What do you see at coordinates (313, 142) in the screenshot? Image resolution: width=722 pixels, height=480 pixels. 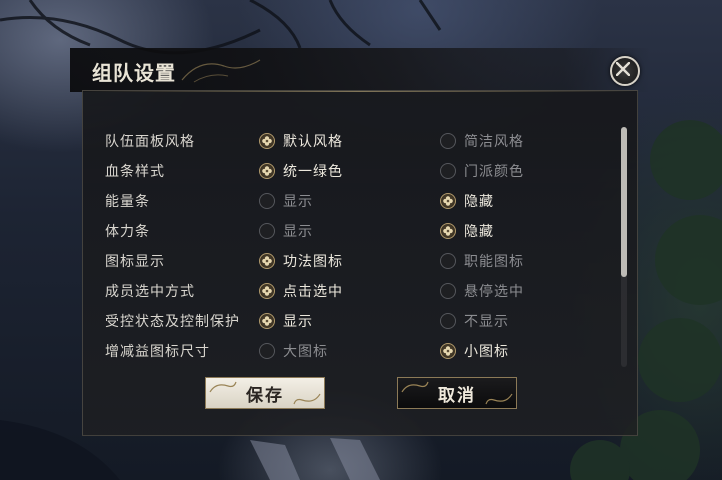 I see `radio-option-label: 默认风格` at bounding box center [313, 142].